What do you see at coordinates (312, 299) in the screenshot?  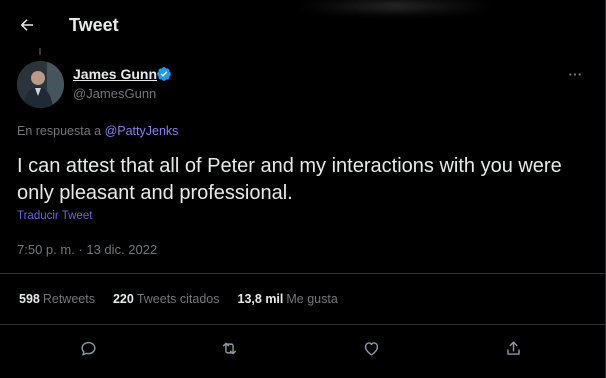 I see `likes-label: Me gusta` at bounding box center [312, 299].